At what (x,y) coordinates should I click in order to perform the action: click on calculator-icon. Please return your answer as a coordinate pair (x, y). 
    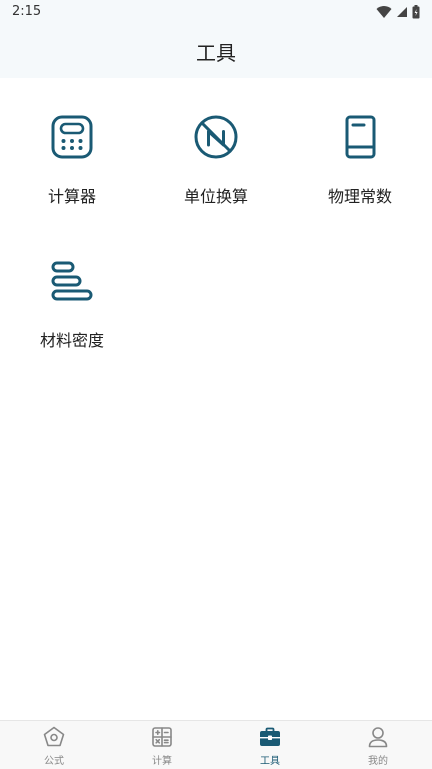
    Looking at the image, I should click on (72, 137).